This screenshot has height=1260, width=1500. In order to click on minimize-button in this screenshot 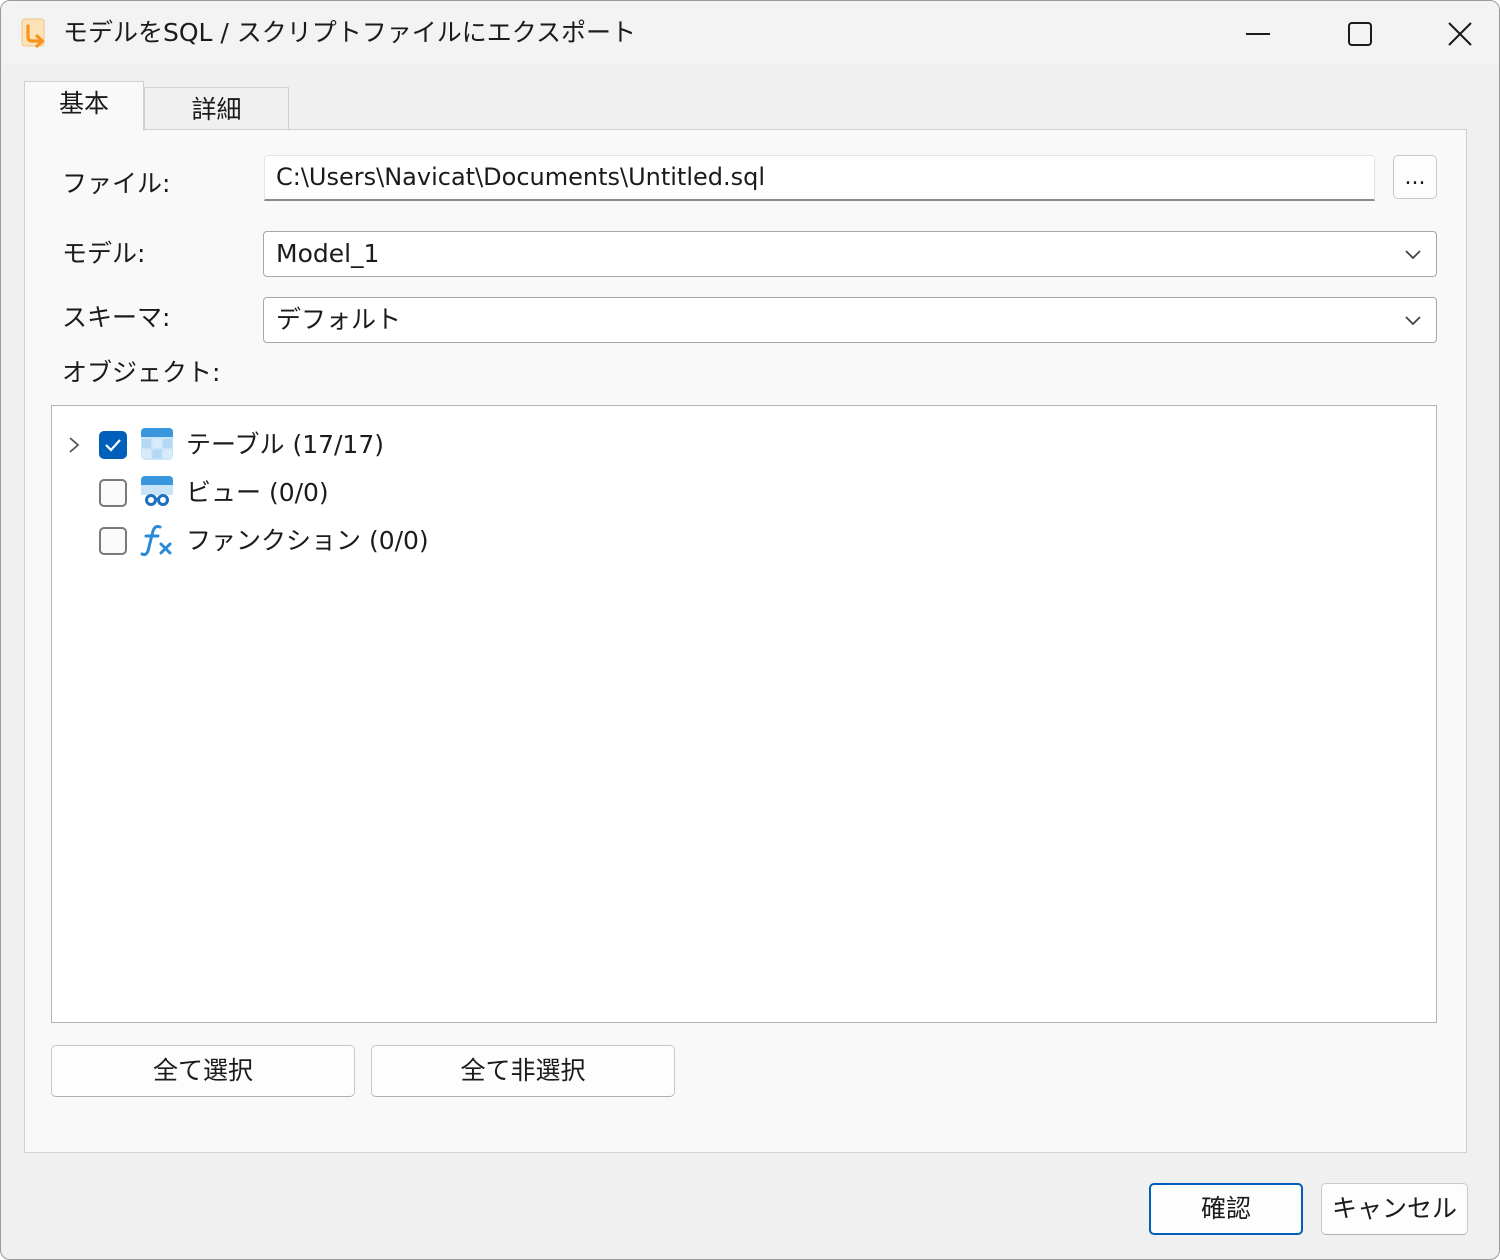, I will do `click(1257, 33)`.